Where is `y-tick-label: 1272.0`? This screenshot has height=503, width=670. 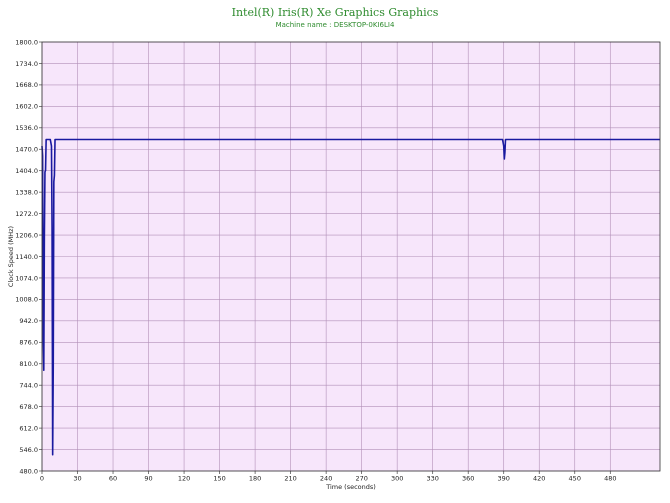
y-tick-label: 1272.0 is located at coordinates (26, 214).